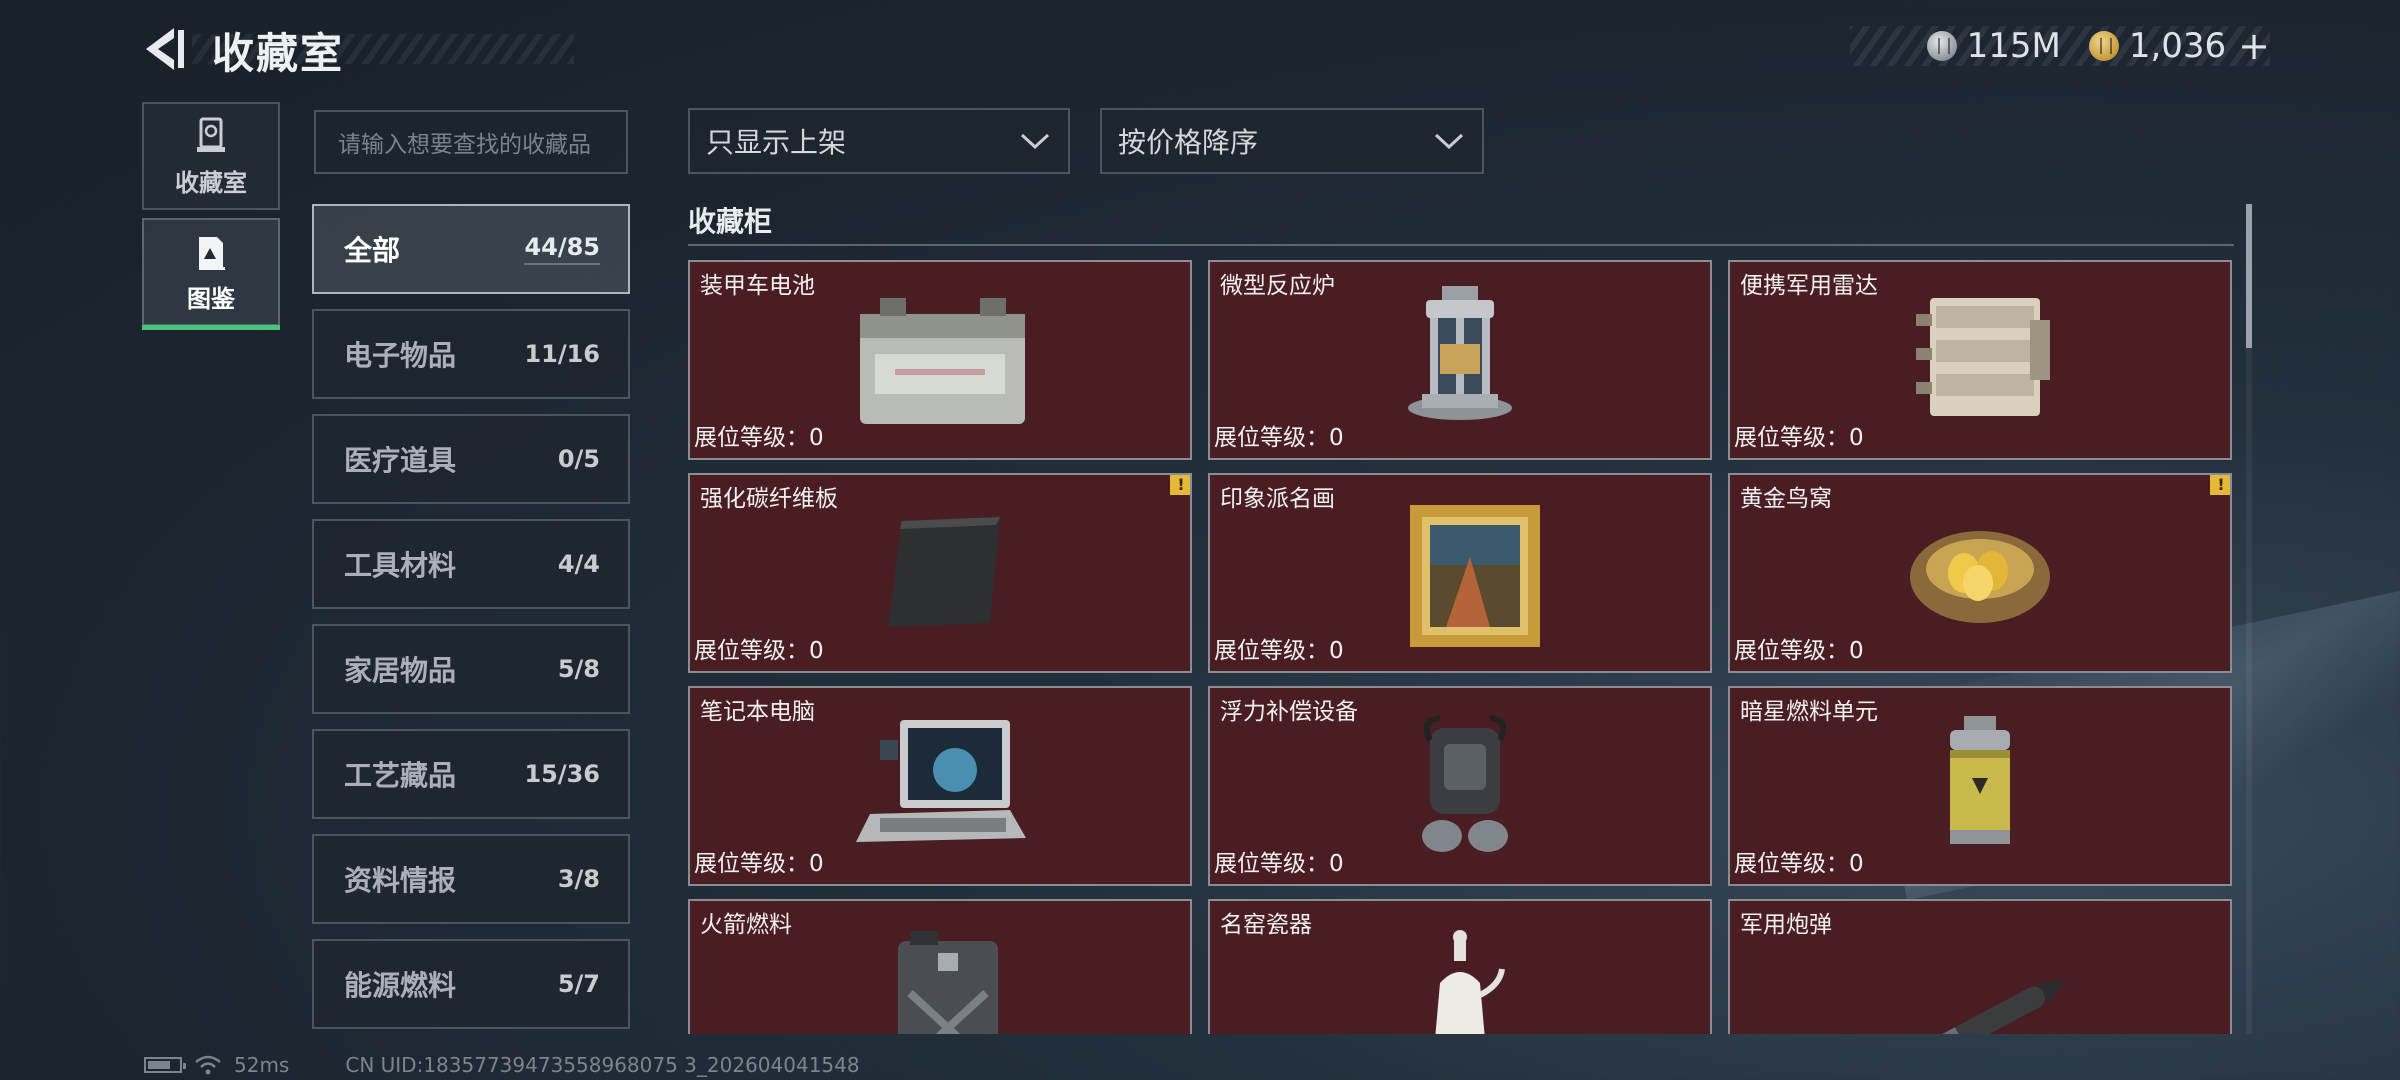  Describe the element at coordinates (262, 1065) in the screenshot. I see `ping-value: 52ms` at that location.